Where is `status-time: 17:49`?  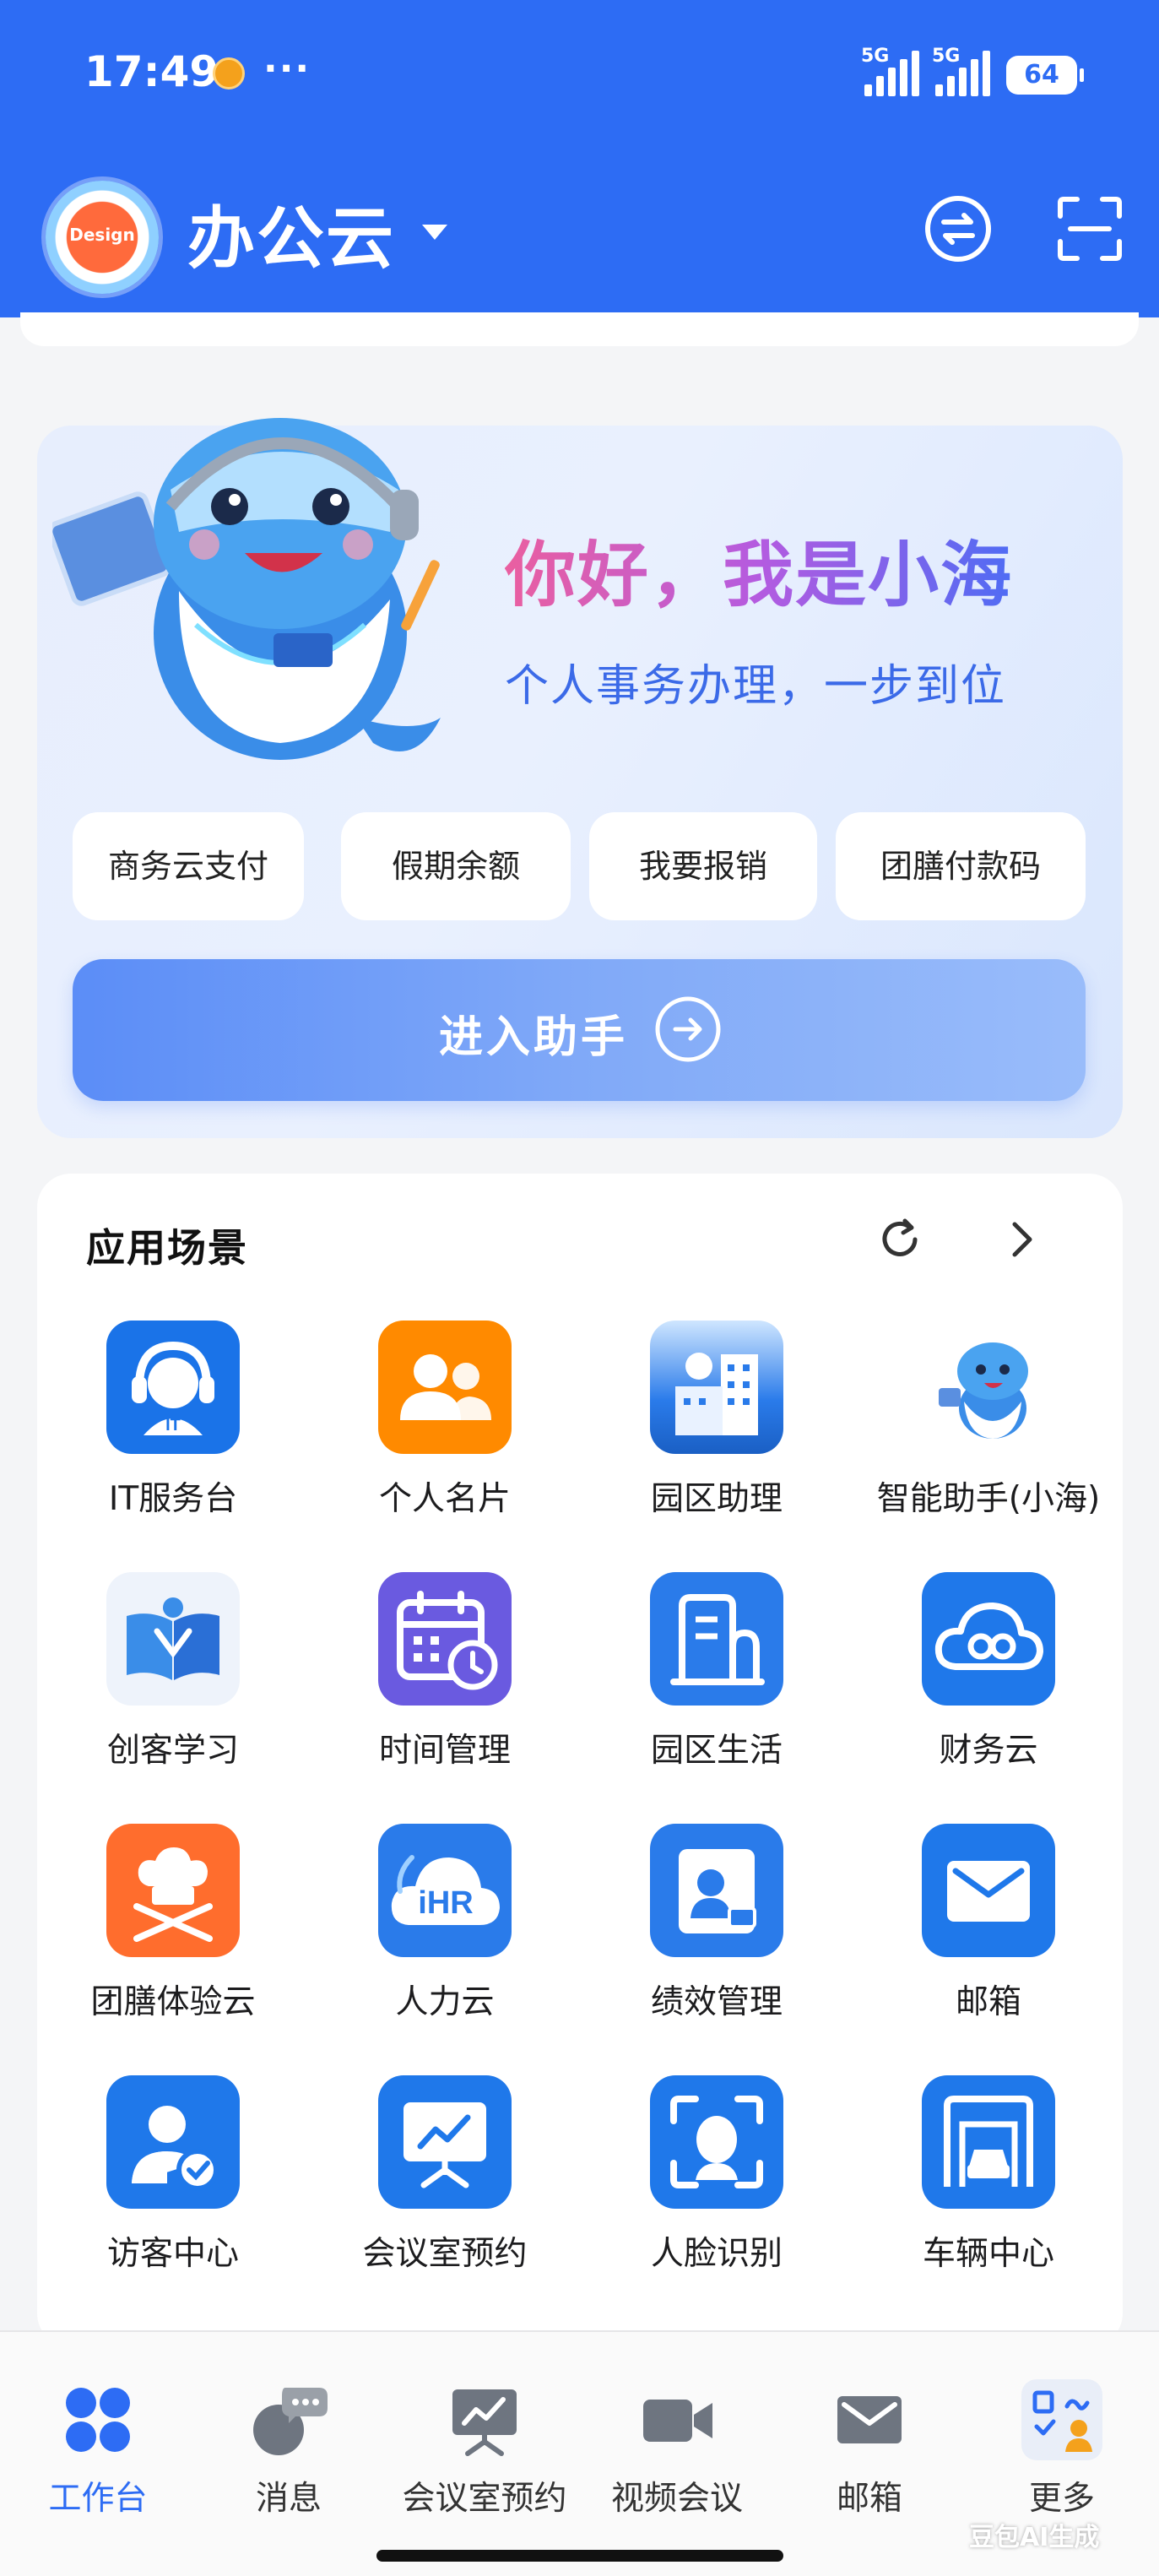
status-time: 17:49 is located at coordinates (151, 71).